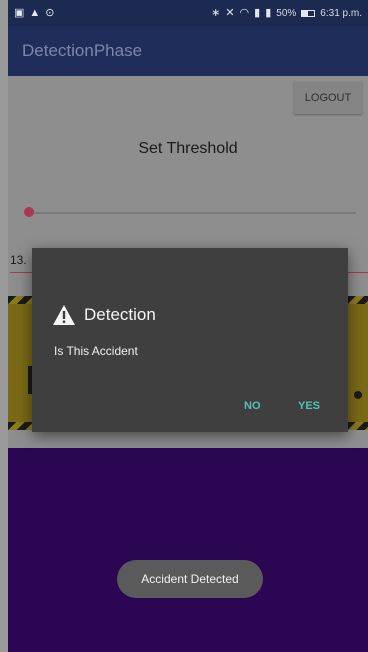 The image size is (368, 652). Describe the element at coordinates (82, 50) in the screenshot. I see `app-title: DetectionPhase` at that location.